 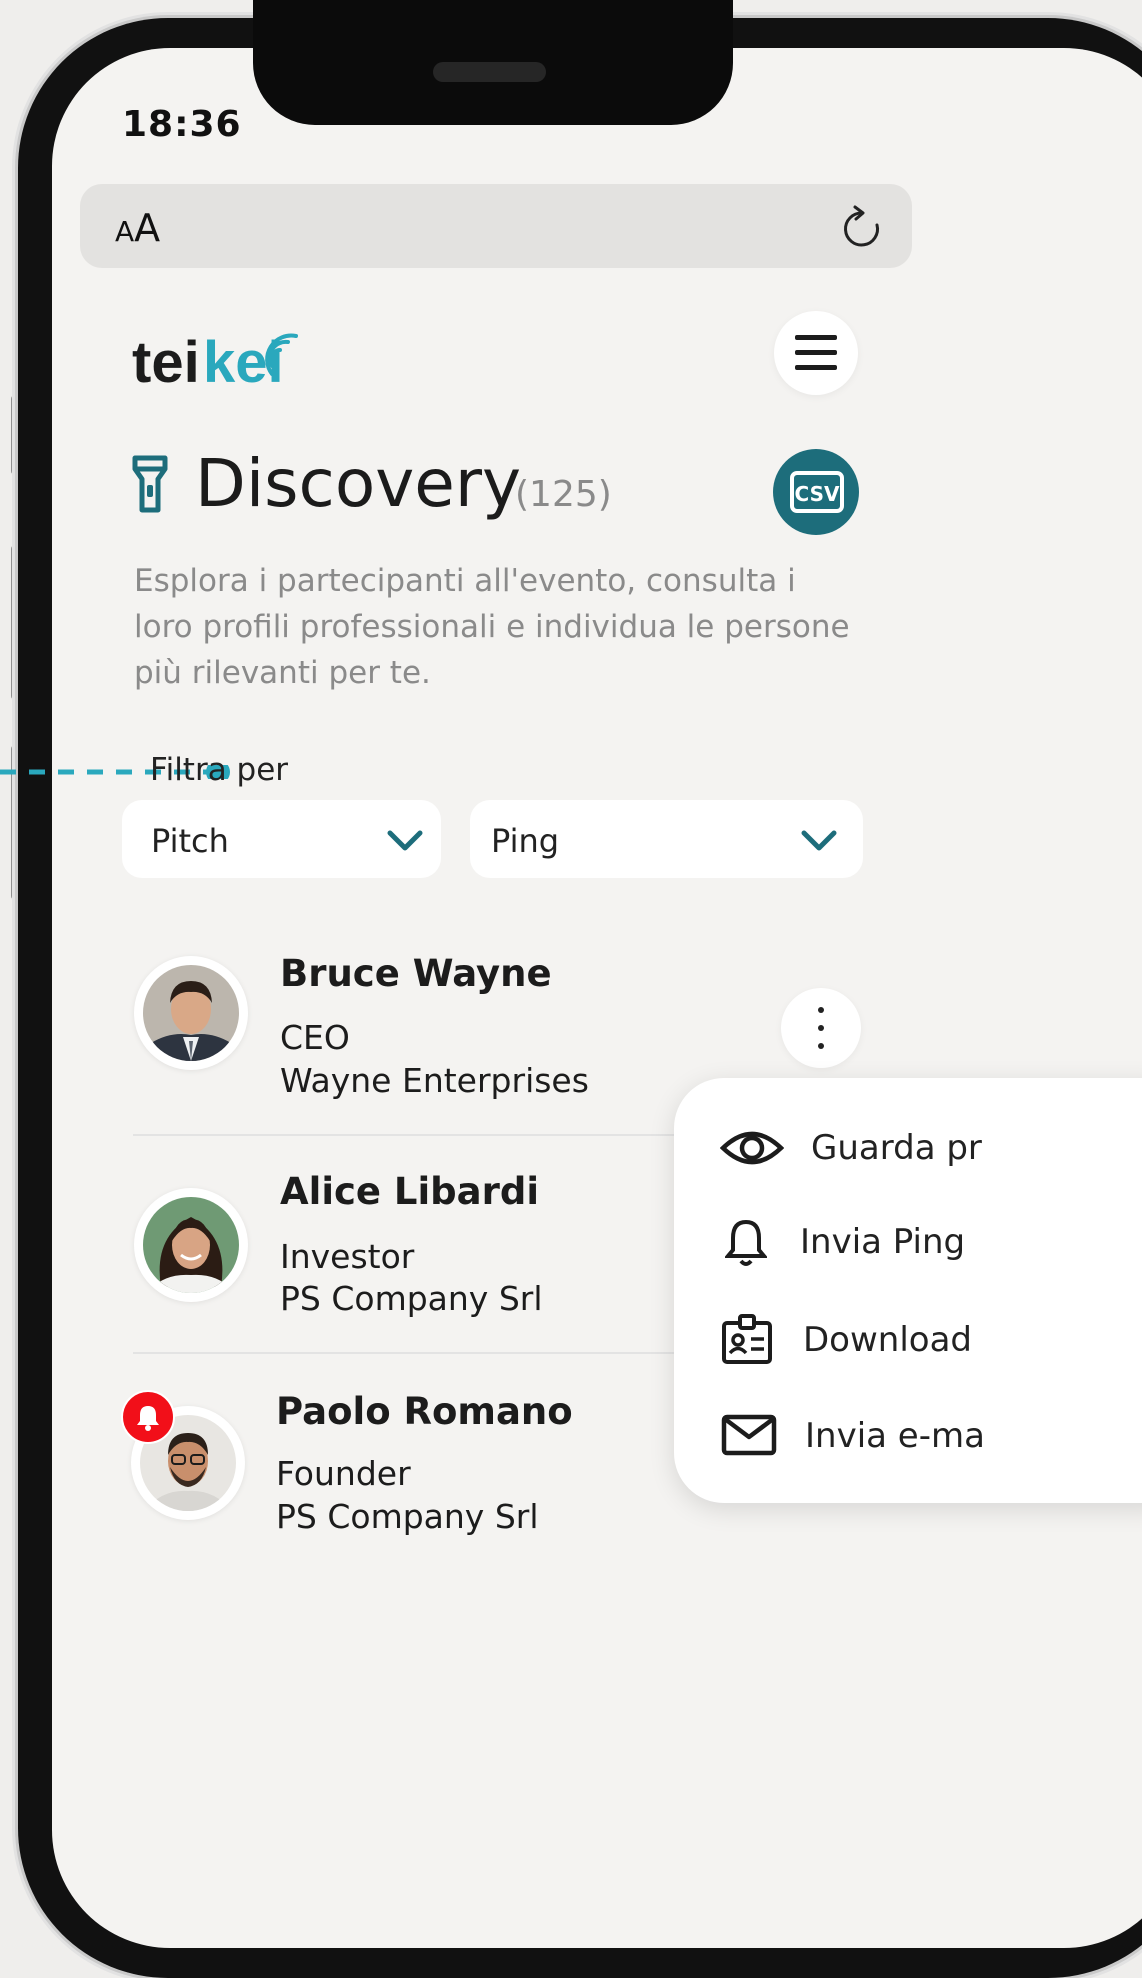 I want to click on hamburger-icon, so click(x=816, y=352).